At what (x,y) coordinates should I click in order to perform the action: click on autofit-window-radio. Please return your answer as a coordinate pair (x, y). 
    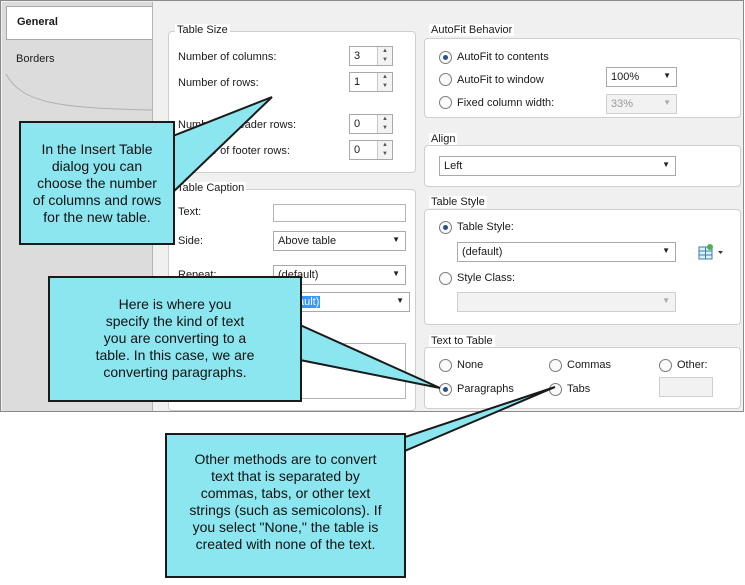
    Looking at the image, I should click on (445, 79).